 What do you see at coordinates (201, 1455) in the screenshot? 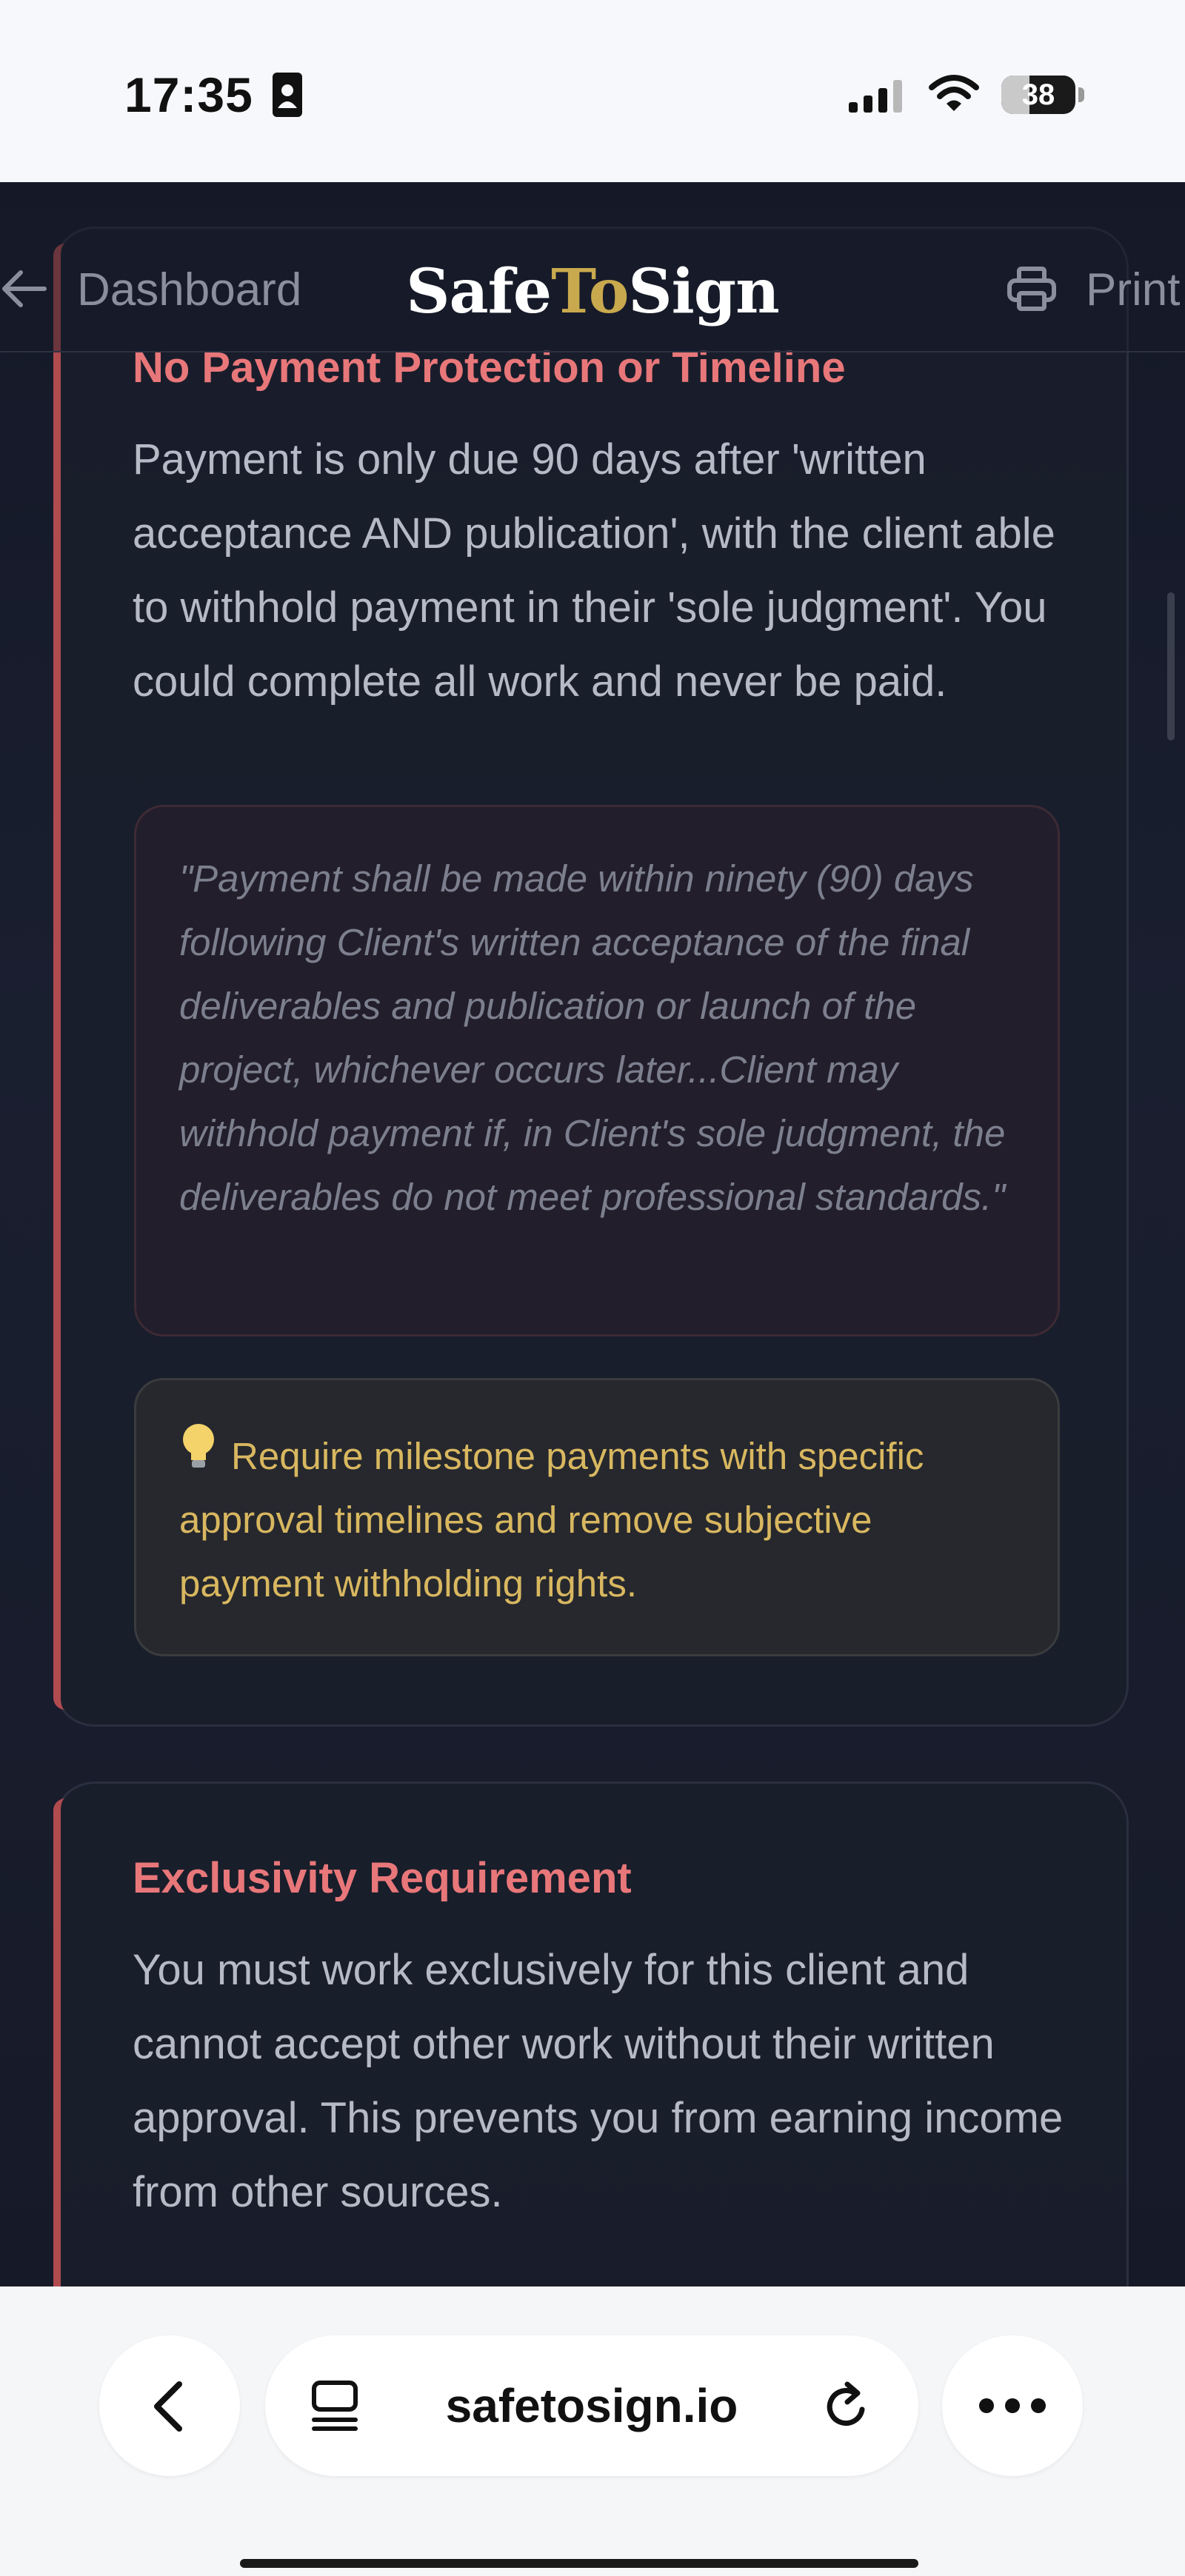
I see `lightbulb-icon` at bounding box center [201, 1455].